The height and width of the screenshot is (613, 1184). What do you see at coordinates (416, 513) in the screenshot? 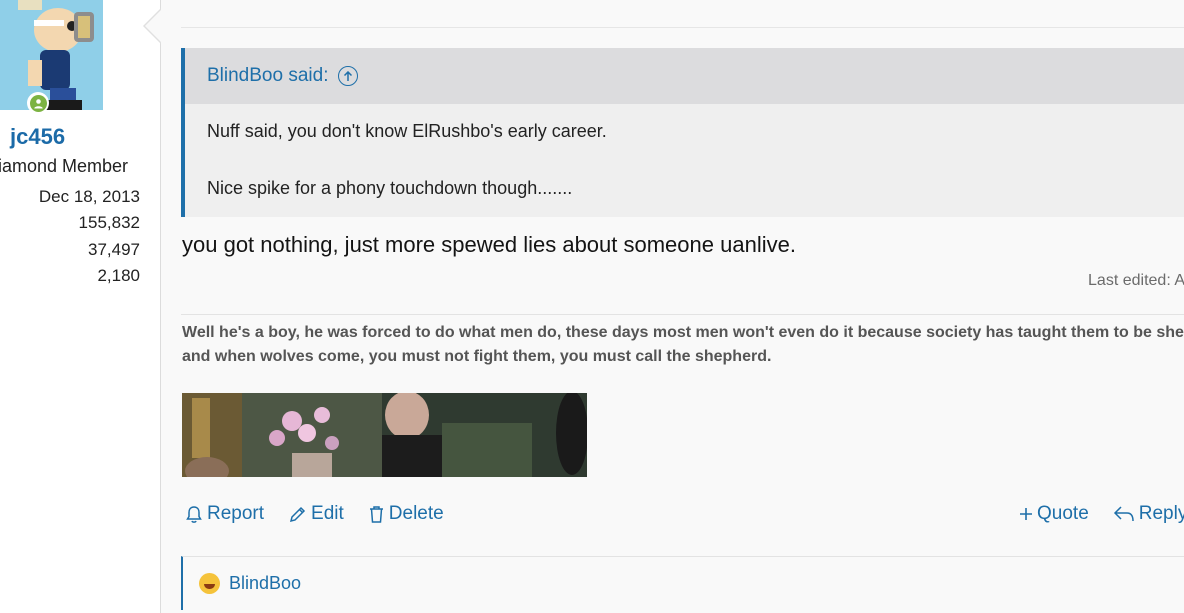
I see `delete-label: Delete` at bounding box center [416, 513].